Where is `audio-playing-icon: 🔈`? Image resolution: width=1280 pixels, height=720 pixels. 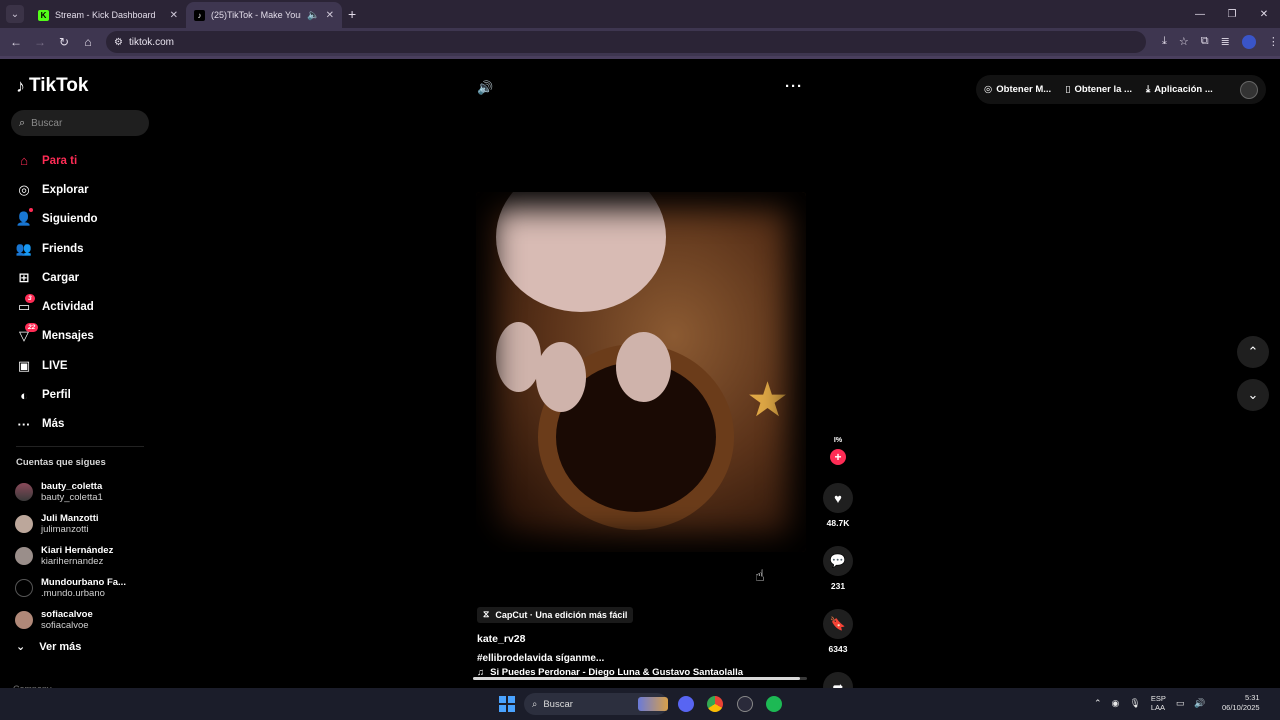
audio-playing-icon: 🔈 is located at coordinates (313, 15).